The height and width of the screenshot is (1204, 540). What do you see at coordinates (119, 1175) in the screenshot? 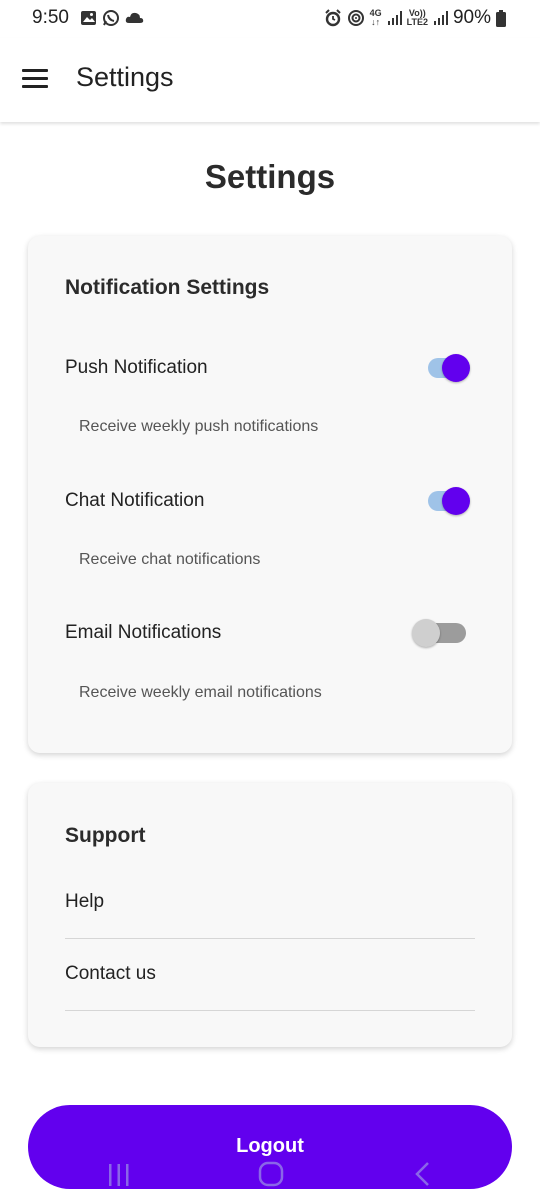
I see `recent-apps-icon` at bounding box center [119, 1175].